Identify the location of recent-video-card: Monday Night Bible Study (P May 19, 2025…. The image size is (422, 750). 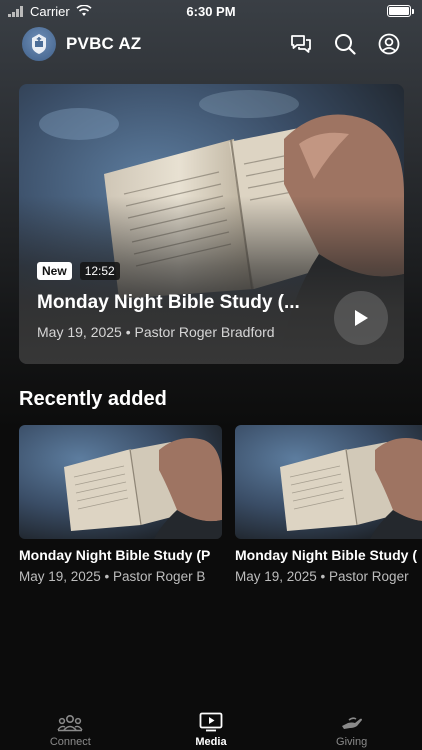
(120, 504).